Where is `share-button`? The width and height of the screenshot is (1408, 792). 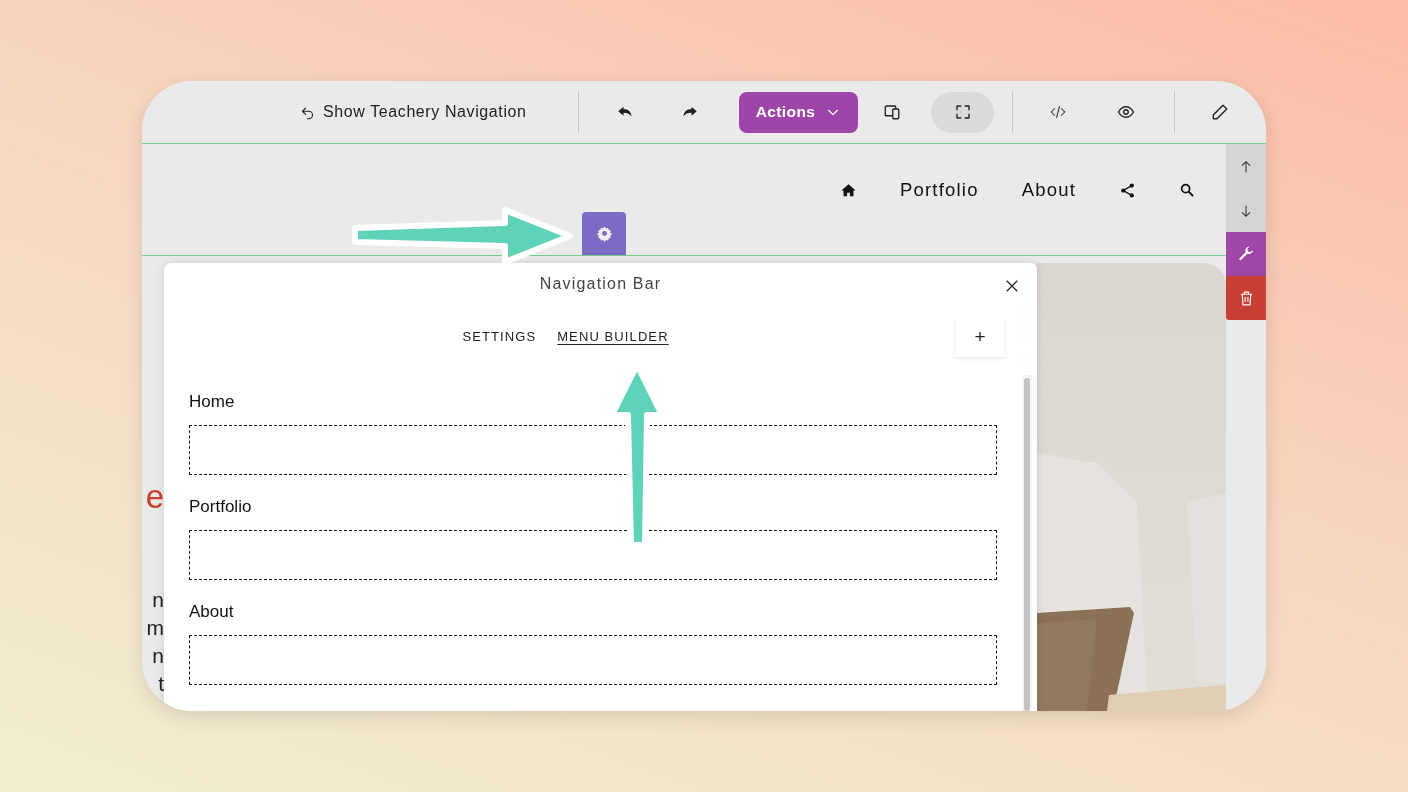 share-button is located at coordinates (1127, 190).